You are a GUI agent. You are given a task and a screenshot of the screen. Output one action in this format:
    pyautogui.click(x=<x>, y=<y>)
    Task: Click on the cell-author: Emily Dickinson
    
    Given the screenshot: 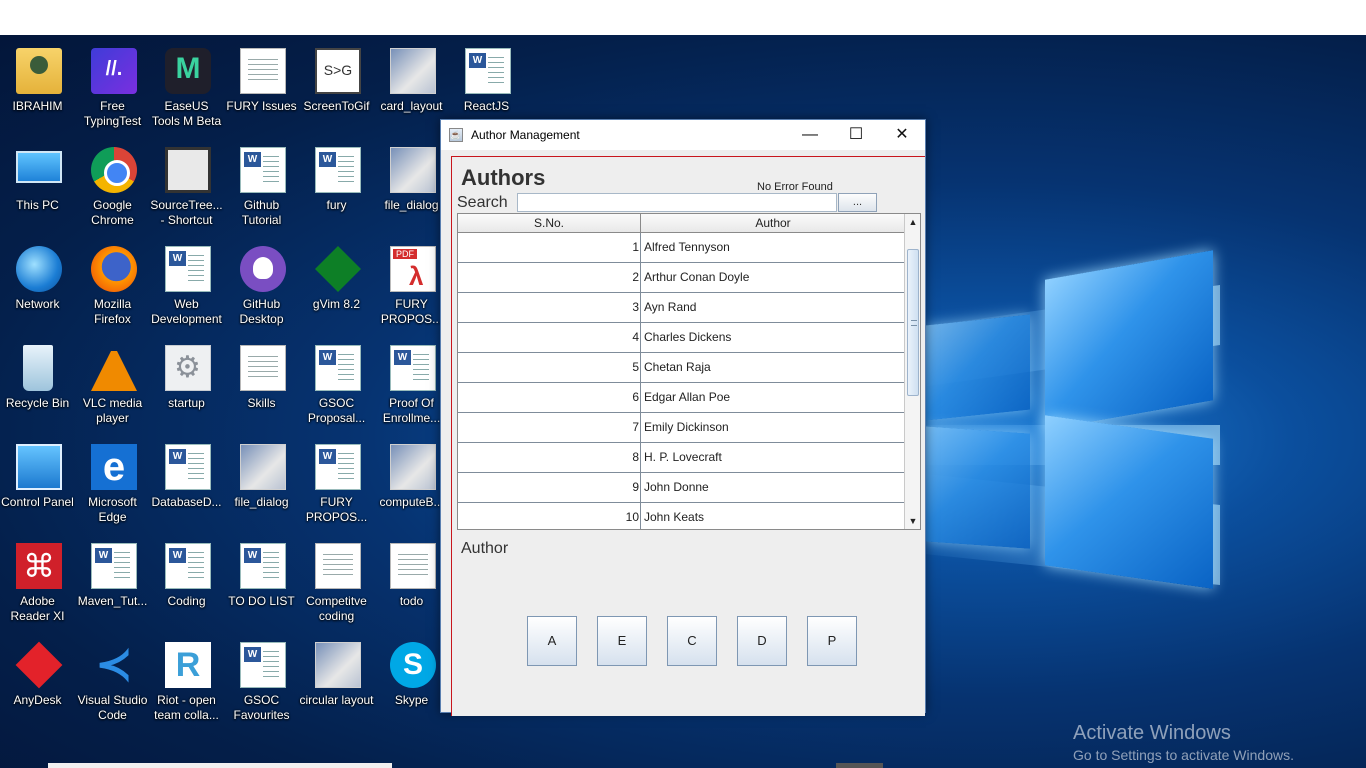 What is the action you would take?
    pyautogui.click(x=686, y=427)
    